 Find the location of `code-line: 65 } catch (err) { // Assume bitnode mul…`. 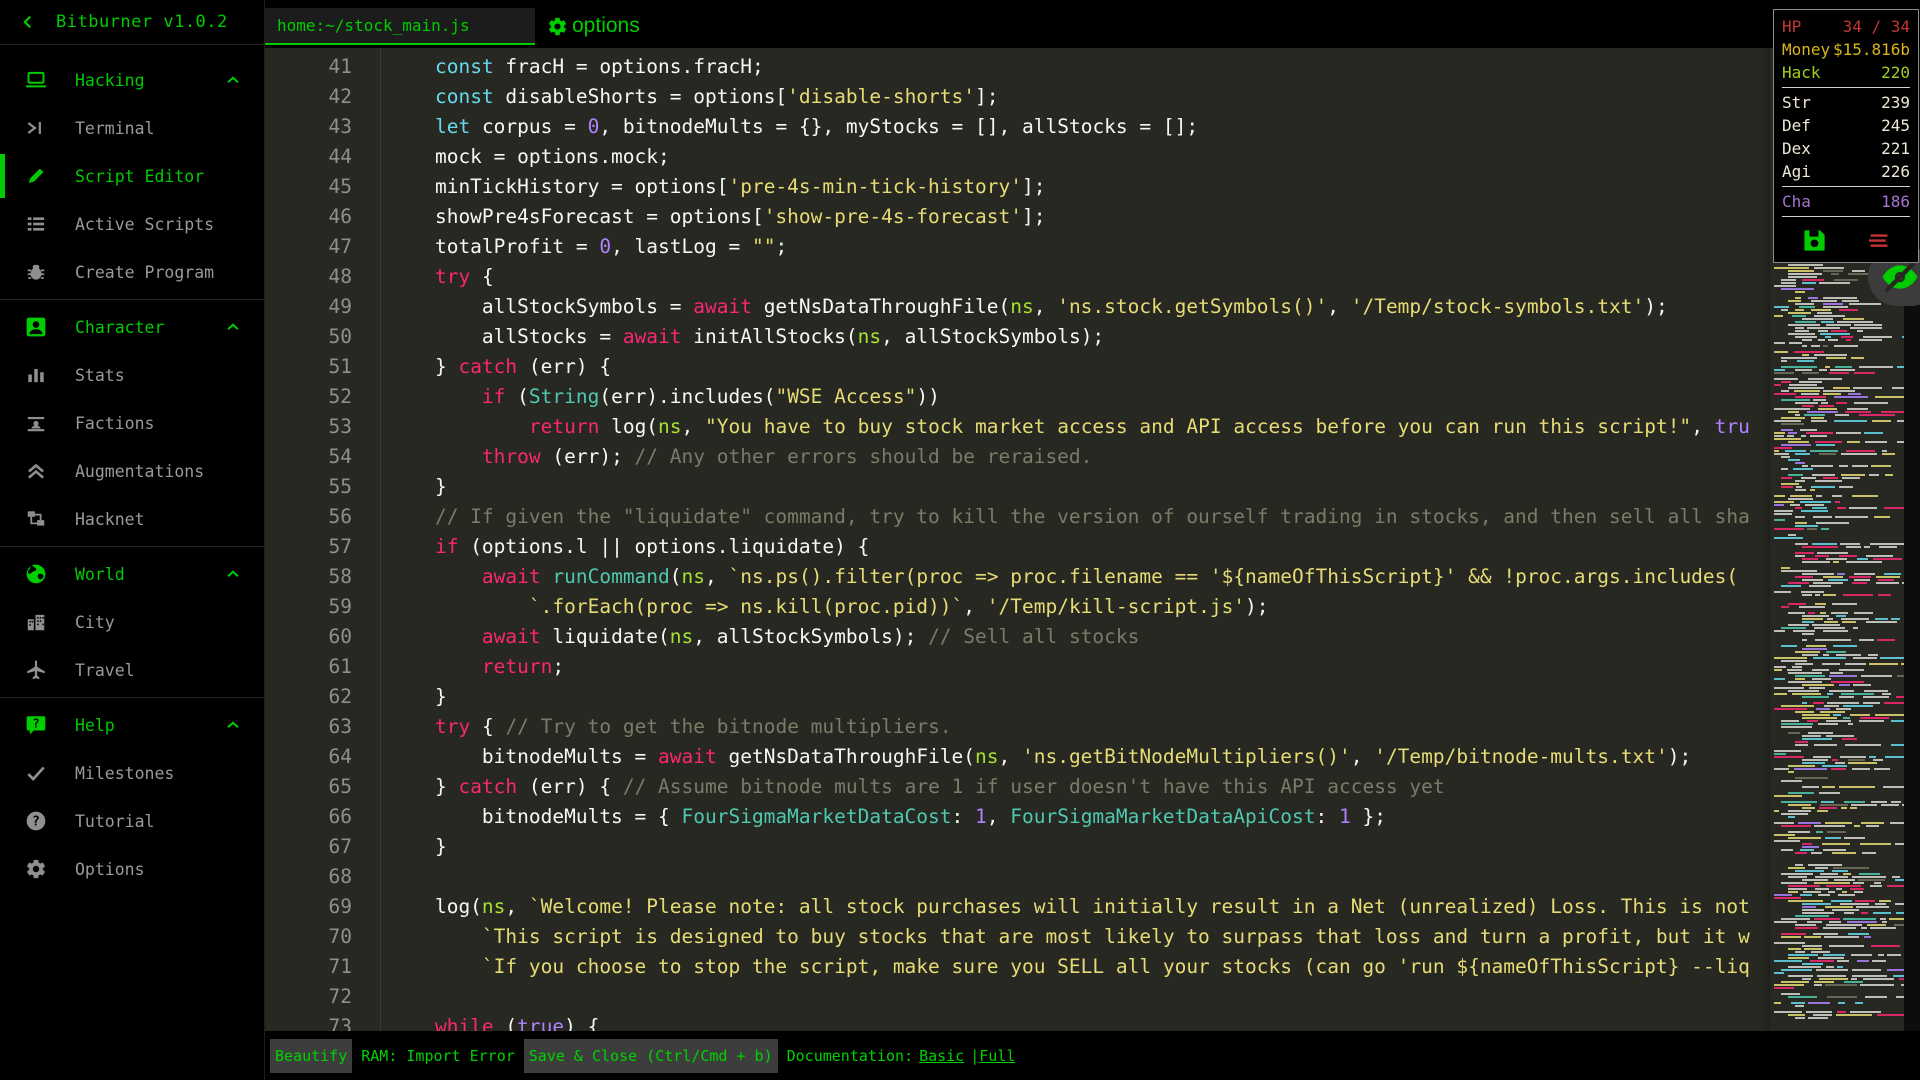

code-line: 65 } catch (err) { // Assume bitnode mul… is located at coordinates (1017, 787).